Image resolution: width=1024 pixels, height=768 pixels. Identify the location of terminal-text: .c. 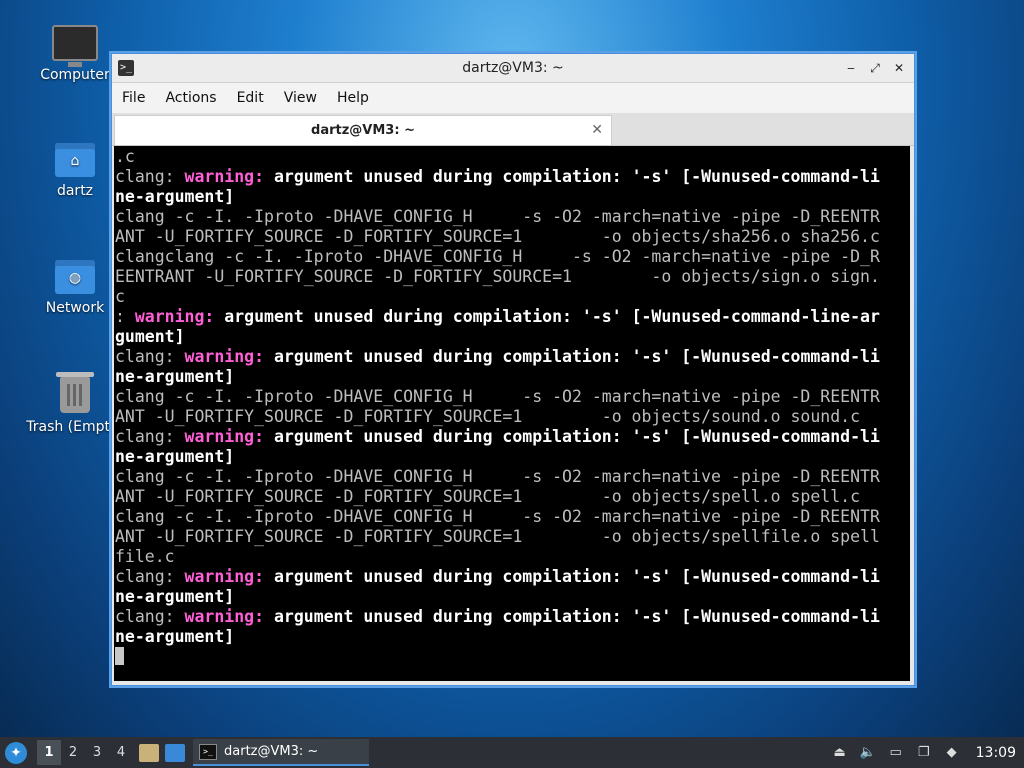
(125, 156).